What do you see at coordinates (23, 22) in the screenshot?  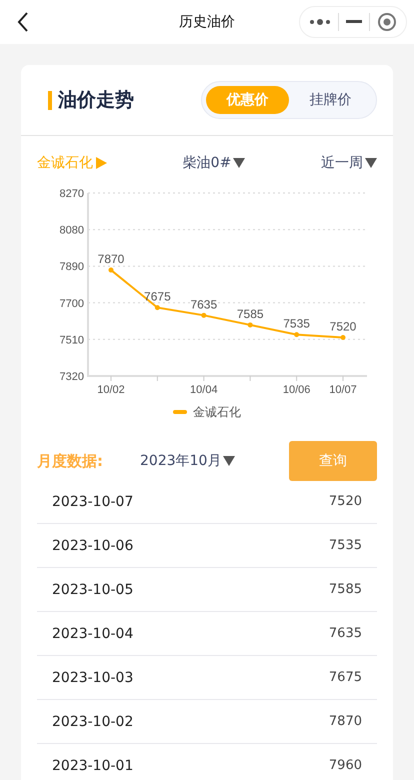 I see `back-icon` at bounding box center [23, 22].